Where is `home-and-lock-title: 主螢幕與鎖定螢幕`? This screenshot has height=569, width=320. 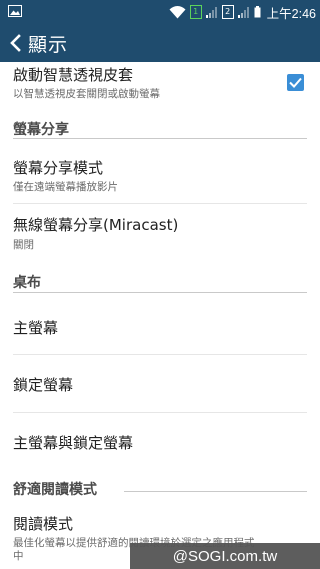 home-and-lock-title: 主螢幕與鎖定螢幕 is located at coordinates (73, 443).